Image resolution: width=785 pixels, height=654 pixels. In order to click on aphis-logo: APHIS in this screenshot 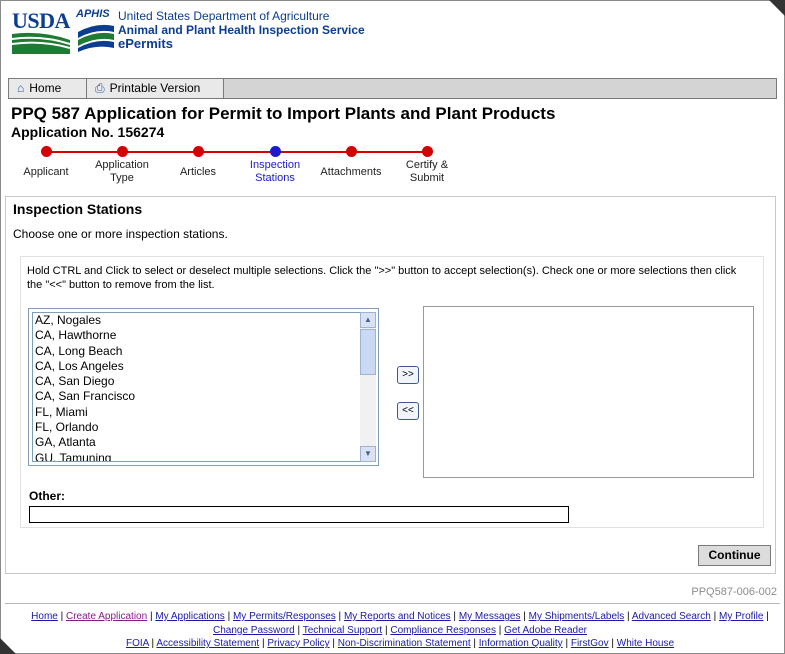, I will do `click(96, 30)`.